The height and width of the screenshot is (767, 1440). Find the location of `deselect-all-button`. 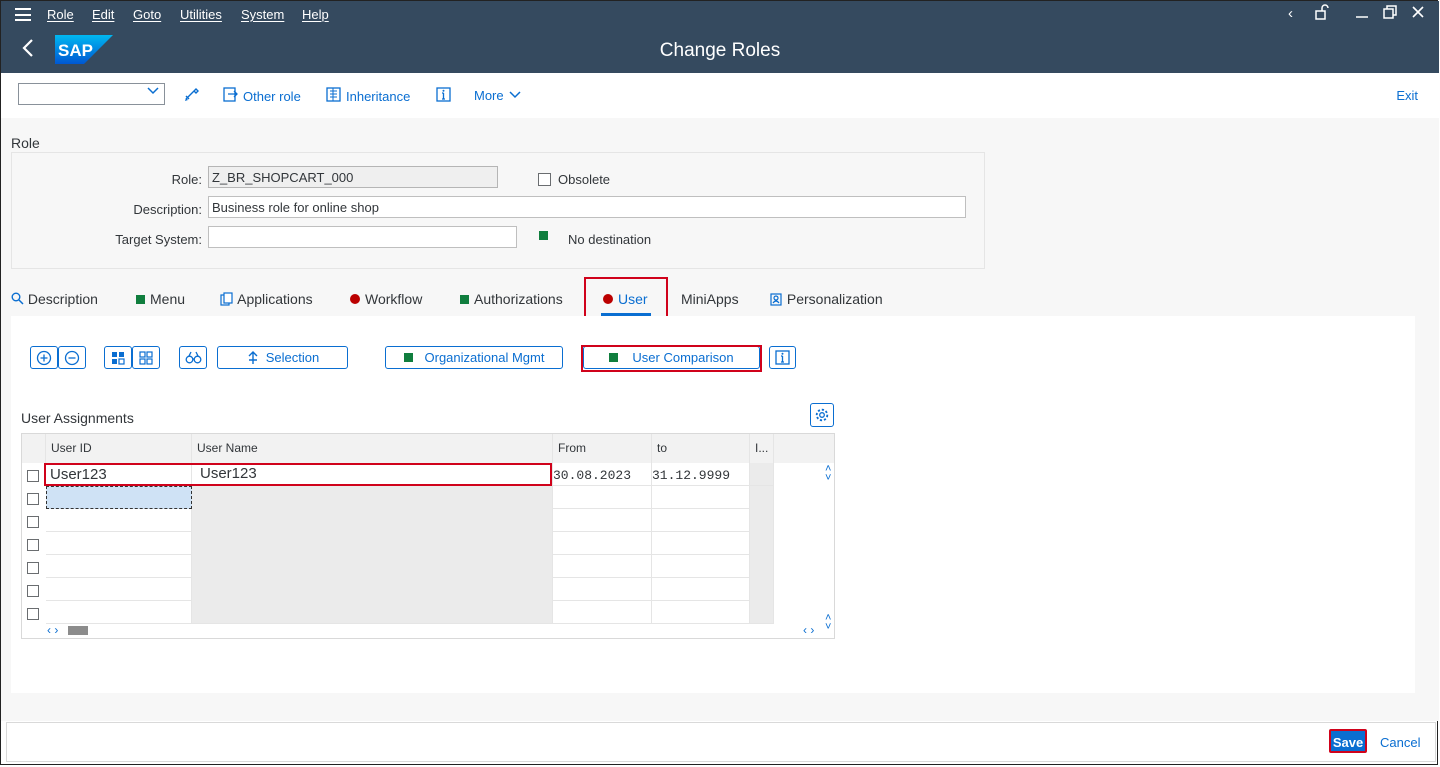

deselect-all-button is located at coordinates (146, 357).